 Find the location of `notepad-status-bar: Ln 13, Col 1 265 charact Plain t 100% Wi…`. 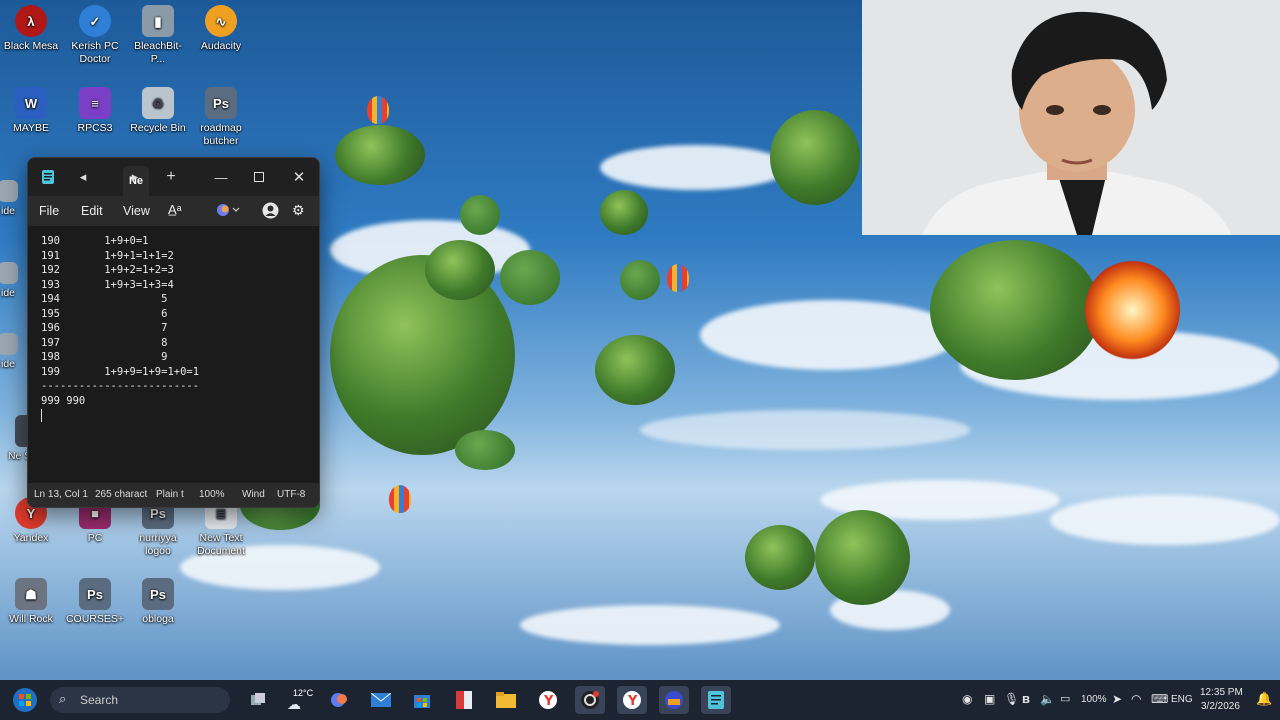

notepad-status-bar: Ln 13, Col 1 265 charact Plain t 100% Wi… is located at coordinates (173, 495).